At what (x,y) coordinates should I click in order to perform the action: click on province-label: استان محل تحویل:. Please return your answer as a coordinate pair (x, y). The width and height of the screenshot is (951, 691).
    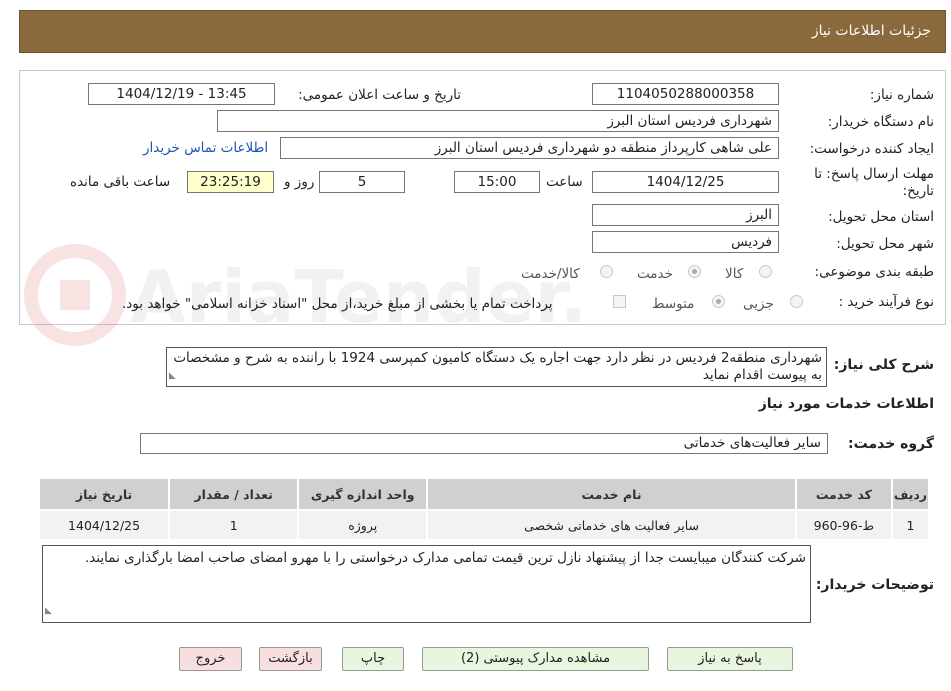
    Looking at the image, I should click on (881, 217).